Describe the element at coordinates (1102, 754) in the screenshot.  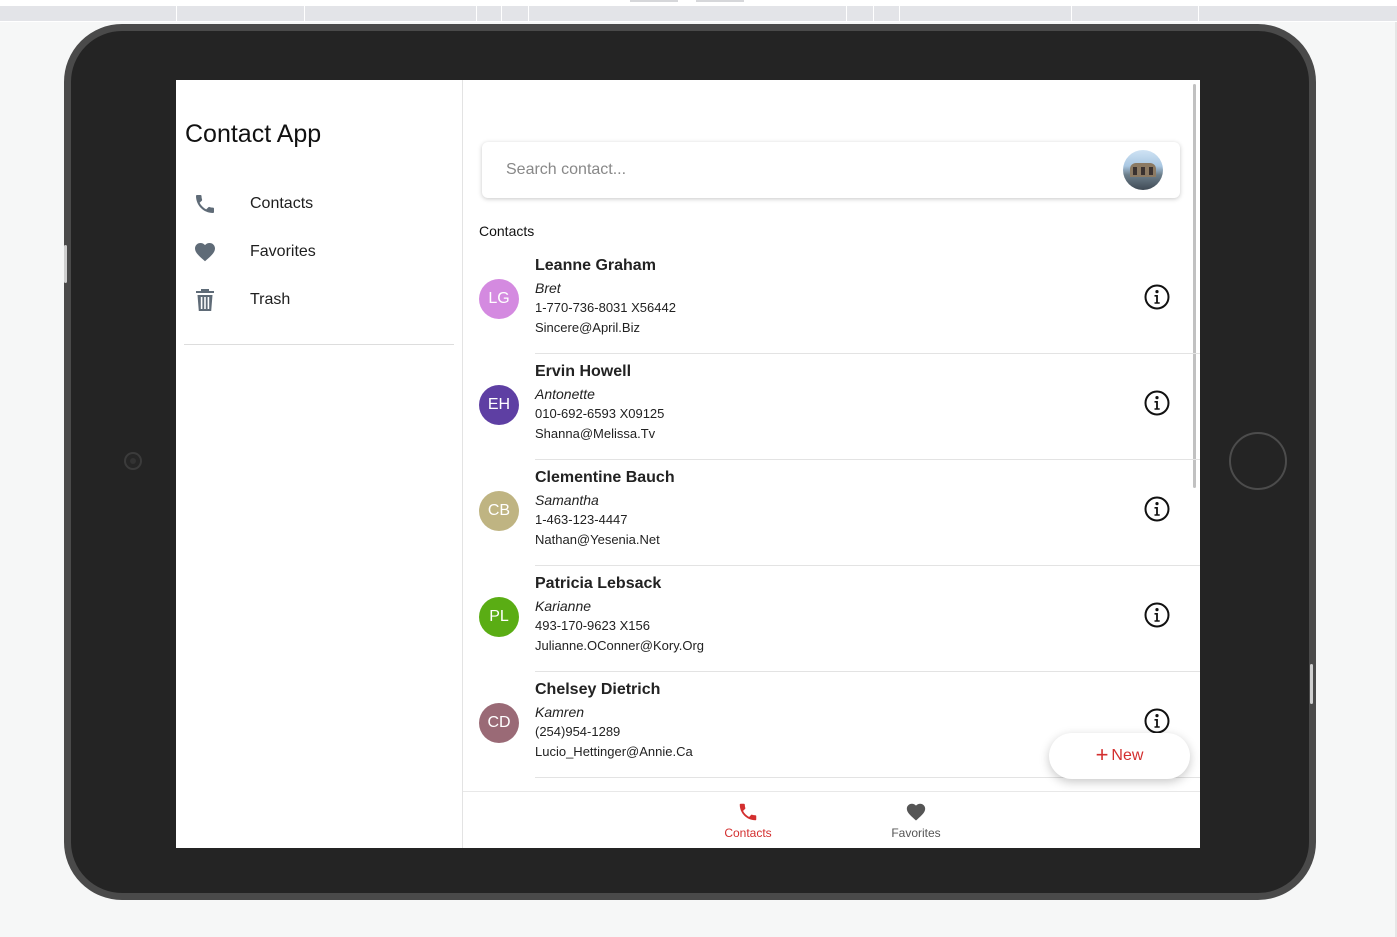
I see `plus-icon: +` at that location.